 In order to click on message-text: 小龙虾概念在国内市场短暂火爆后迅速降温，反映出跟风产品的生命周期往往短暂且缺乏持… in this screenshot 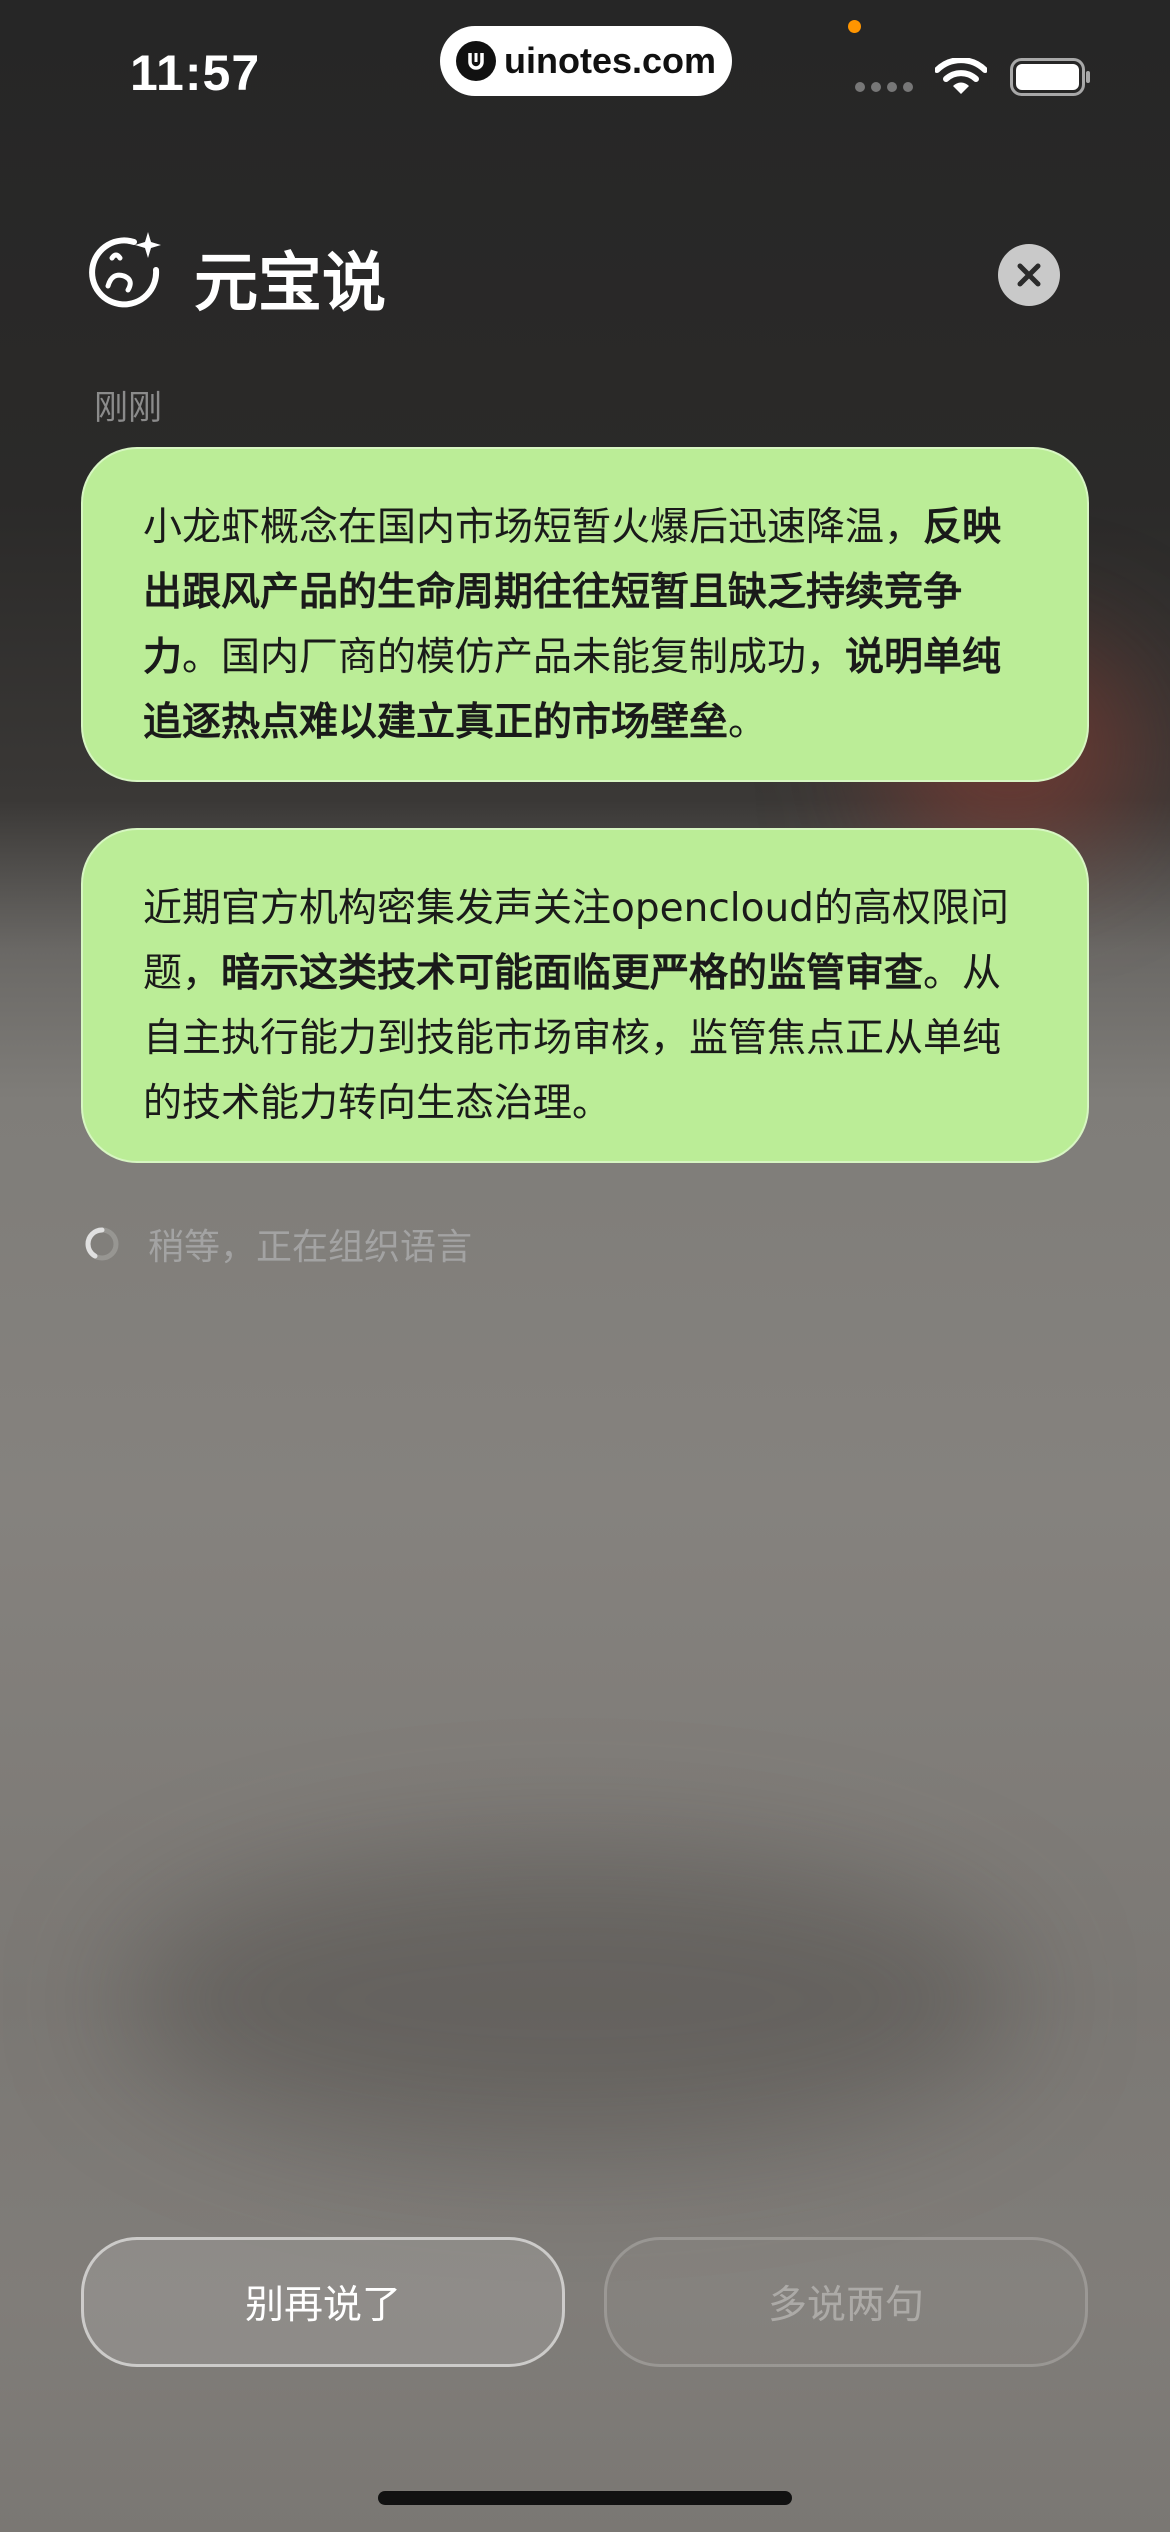, I will do `click(572, 625)`.